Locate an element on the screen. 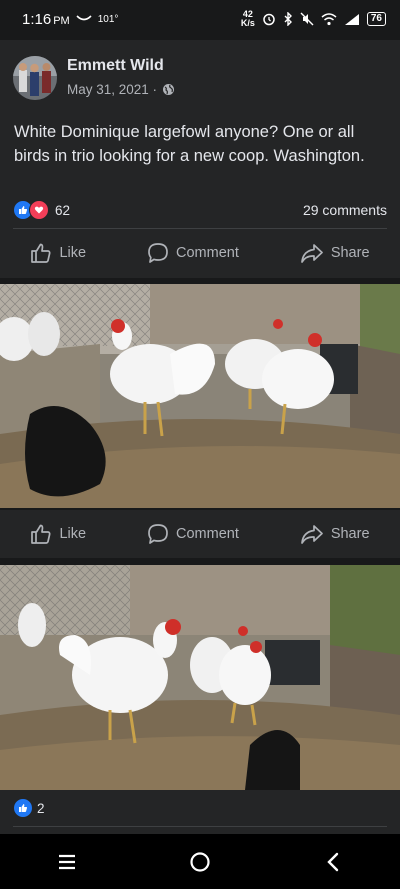 The image size is (400, 889). network-speed: 42 K/s is located at coordinates (247, 18).